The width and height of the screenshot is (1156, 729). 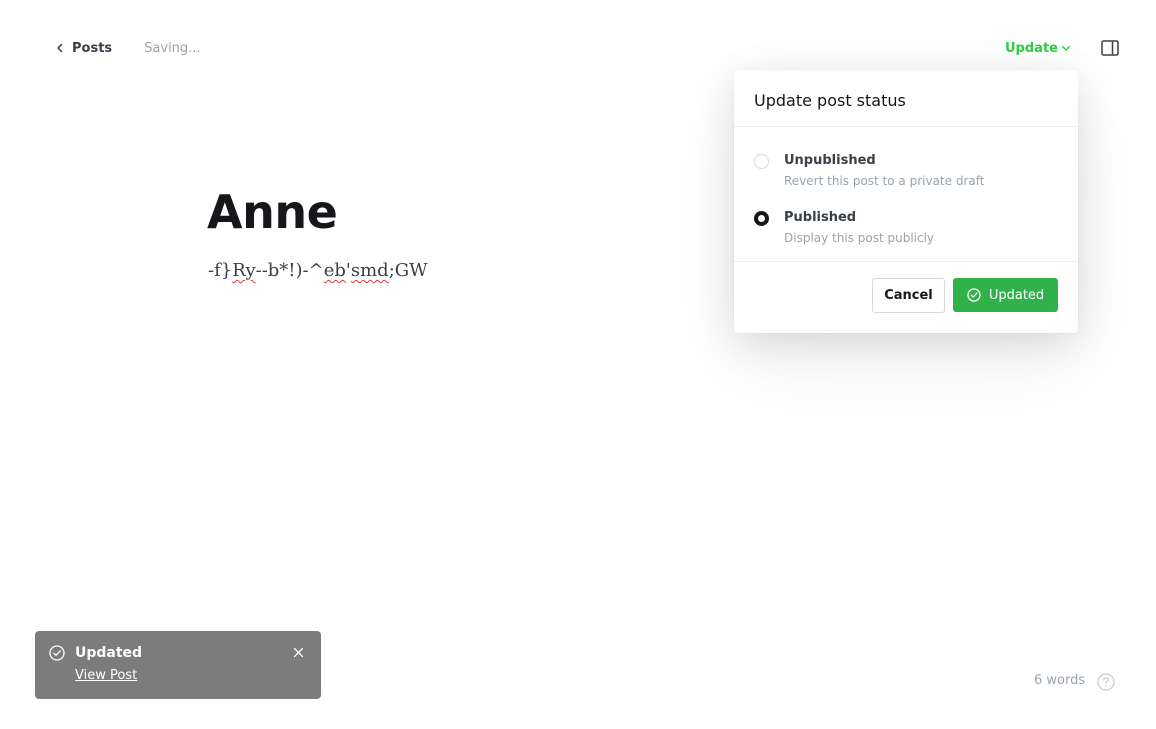 I want to click on popover-title: Update post status, so click(x=830, y=100).